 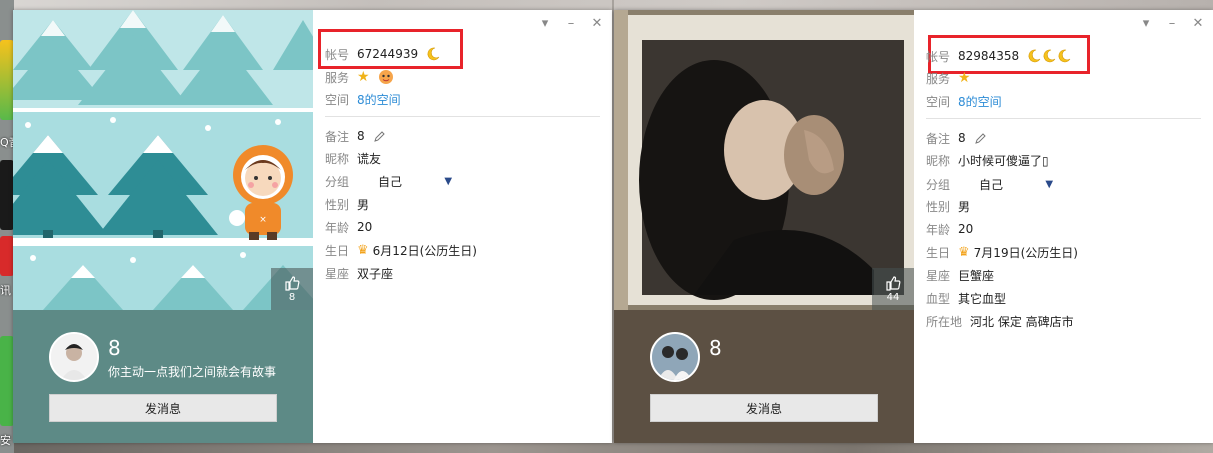 I want to click on zodiac-value: 双子座, so click(x=375, y=273).